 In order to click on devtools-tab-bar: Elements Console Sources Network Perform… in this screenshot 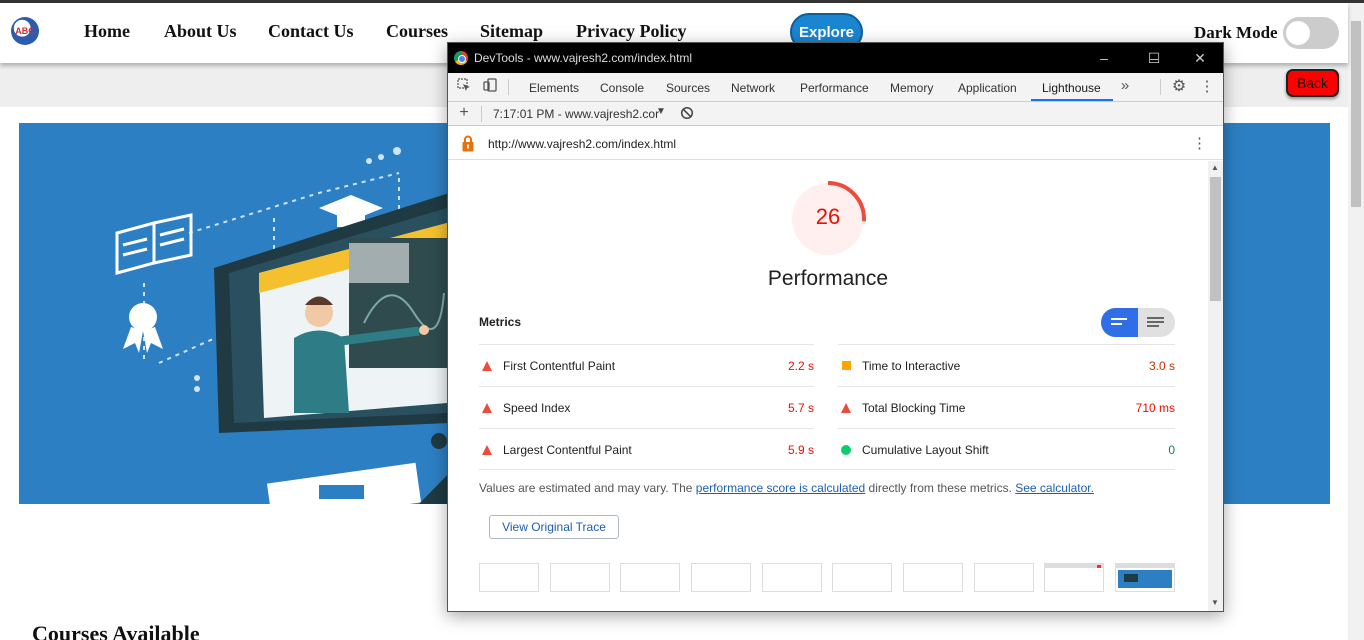, I will do `click(835, 87)`.